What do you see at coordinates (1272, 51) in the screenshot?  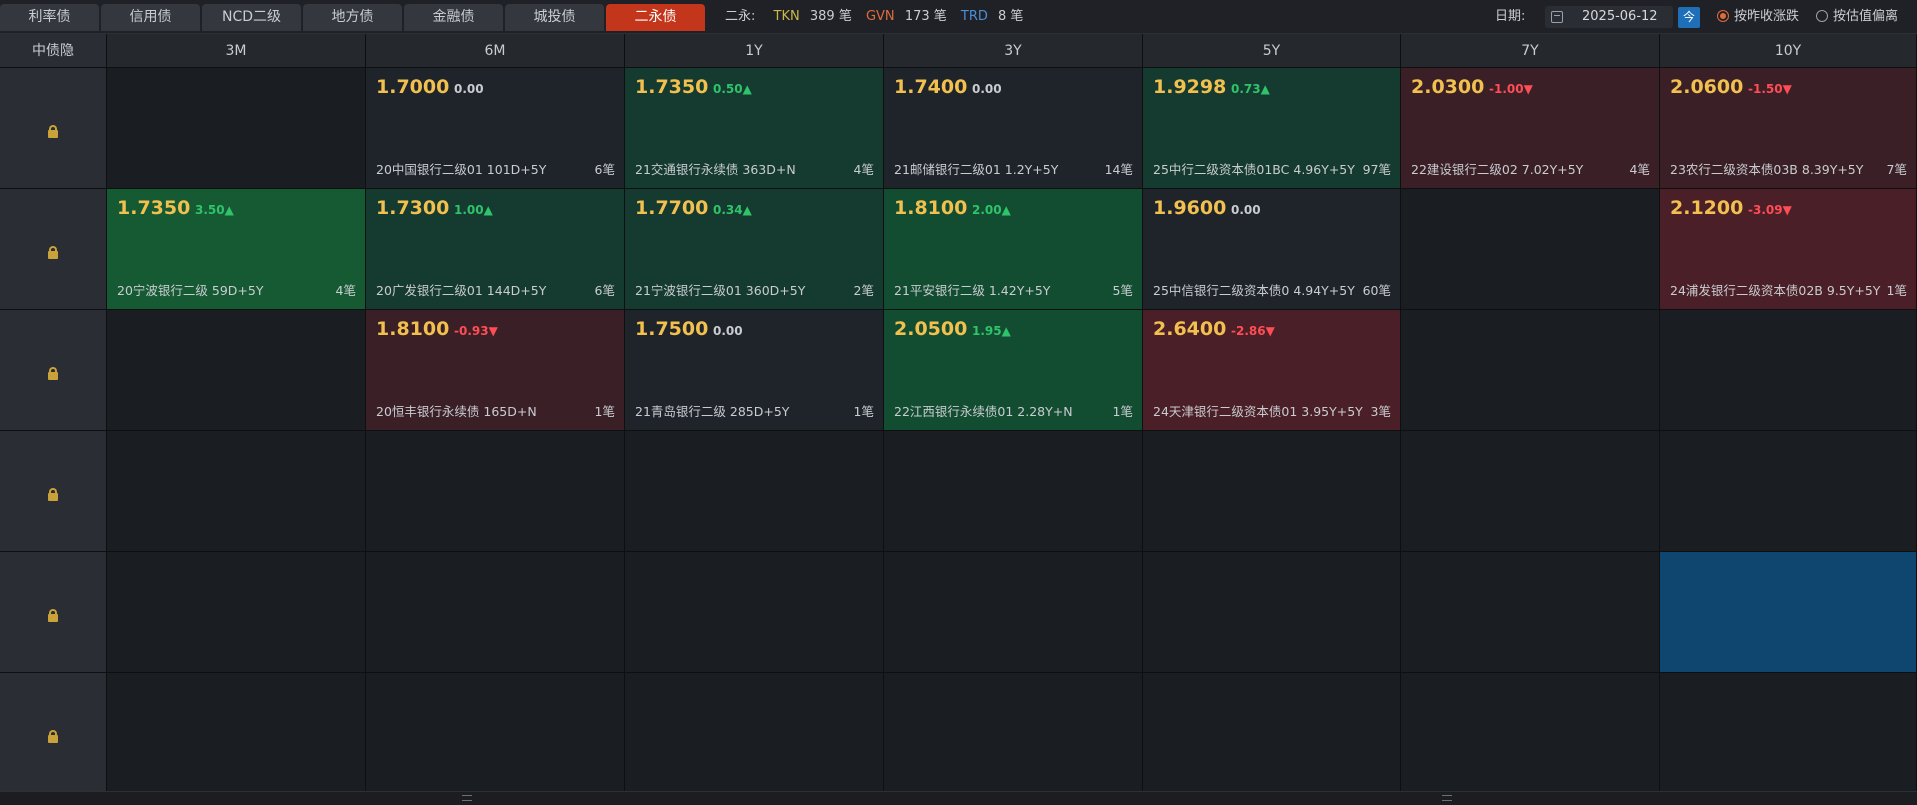 I see `column-header-5y: 5Y` at bounding box center [1272, 51].